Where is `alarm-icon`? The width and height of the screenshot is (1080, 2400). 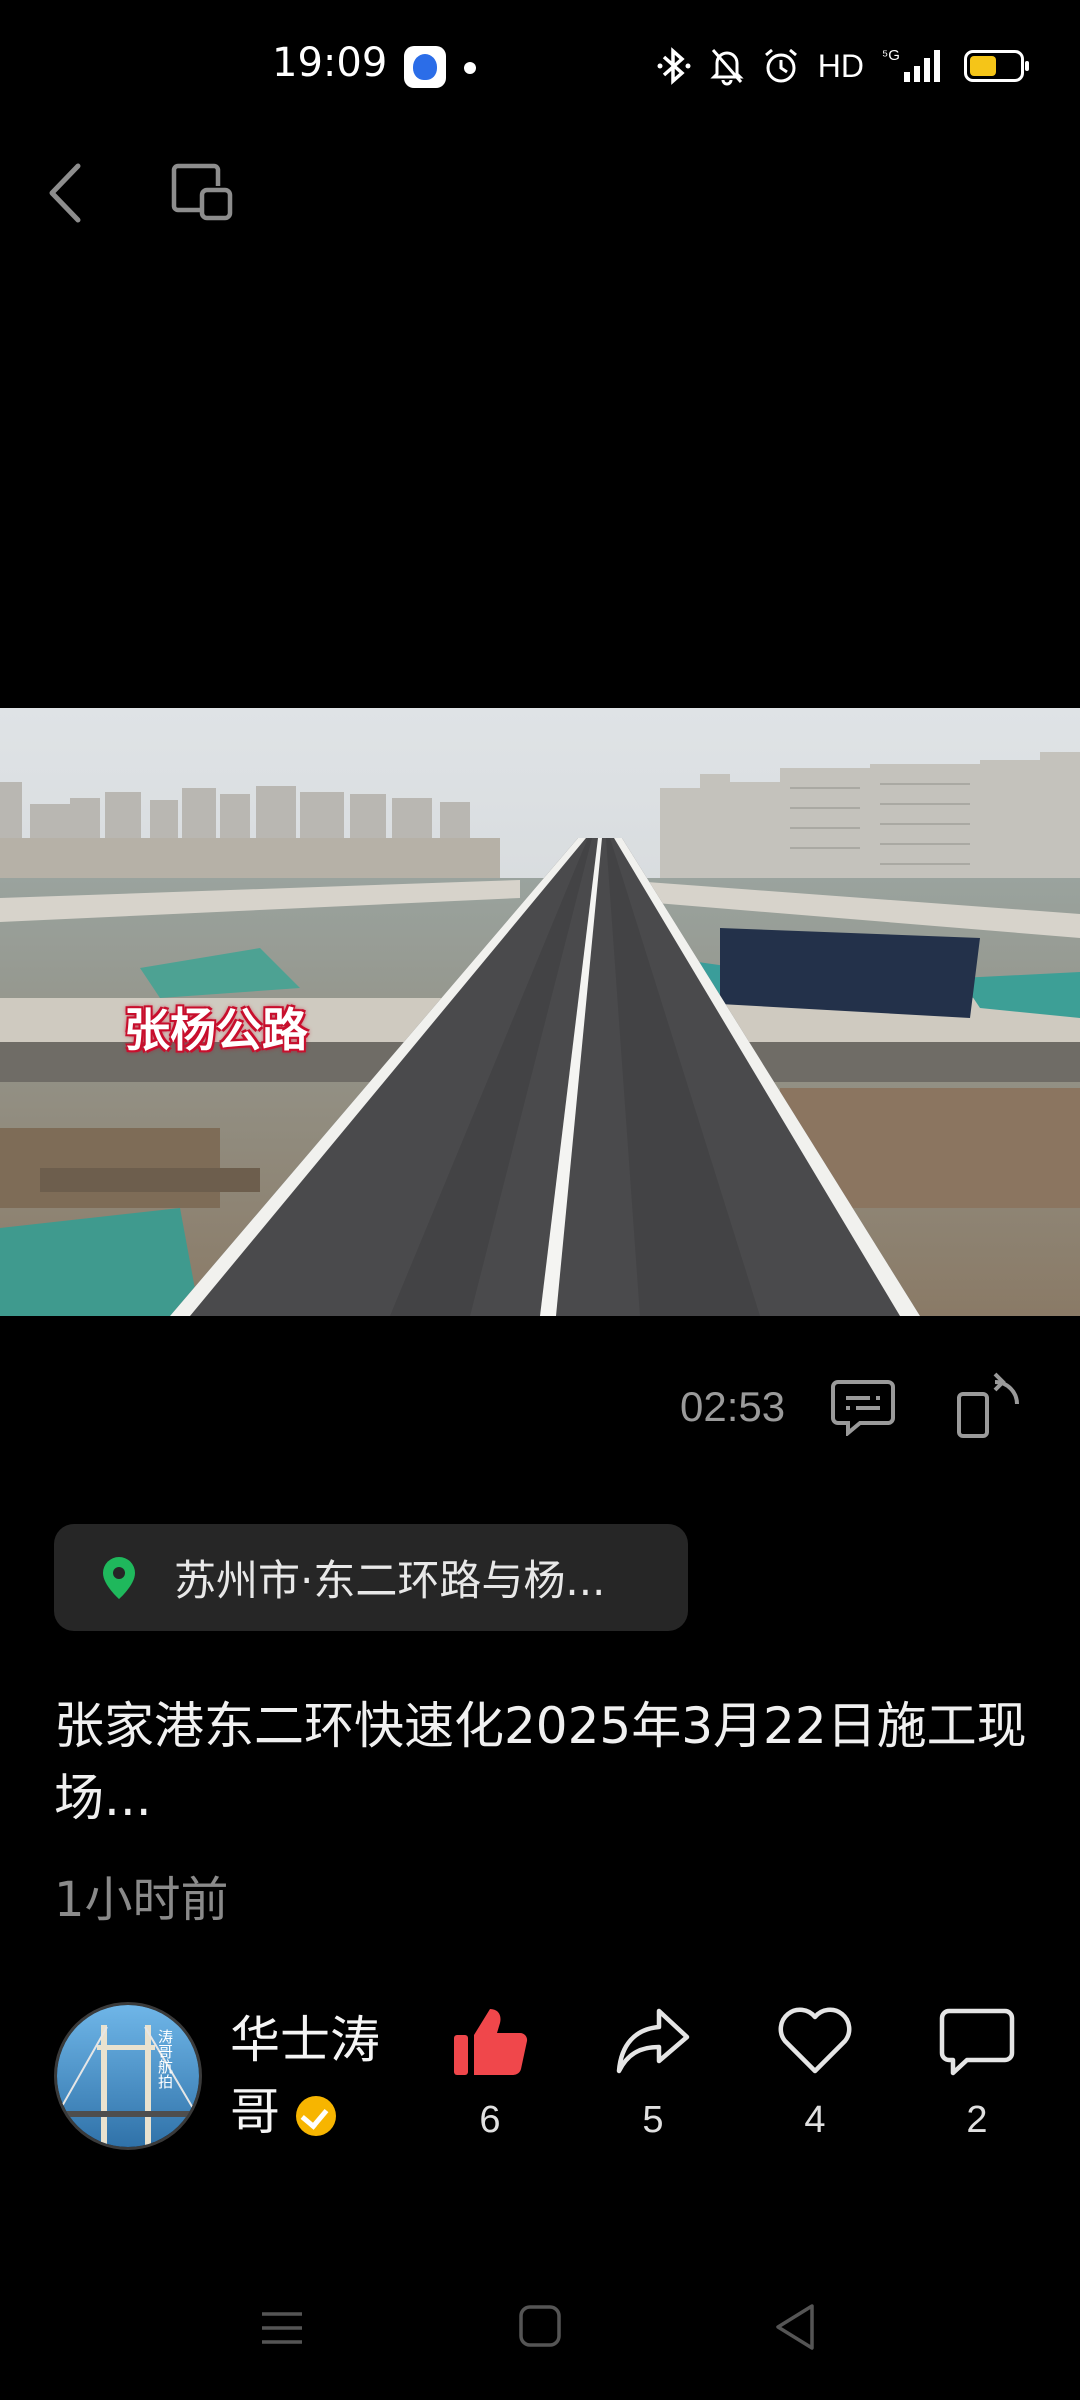
alarm-icon is located at coordinates (780, 65).